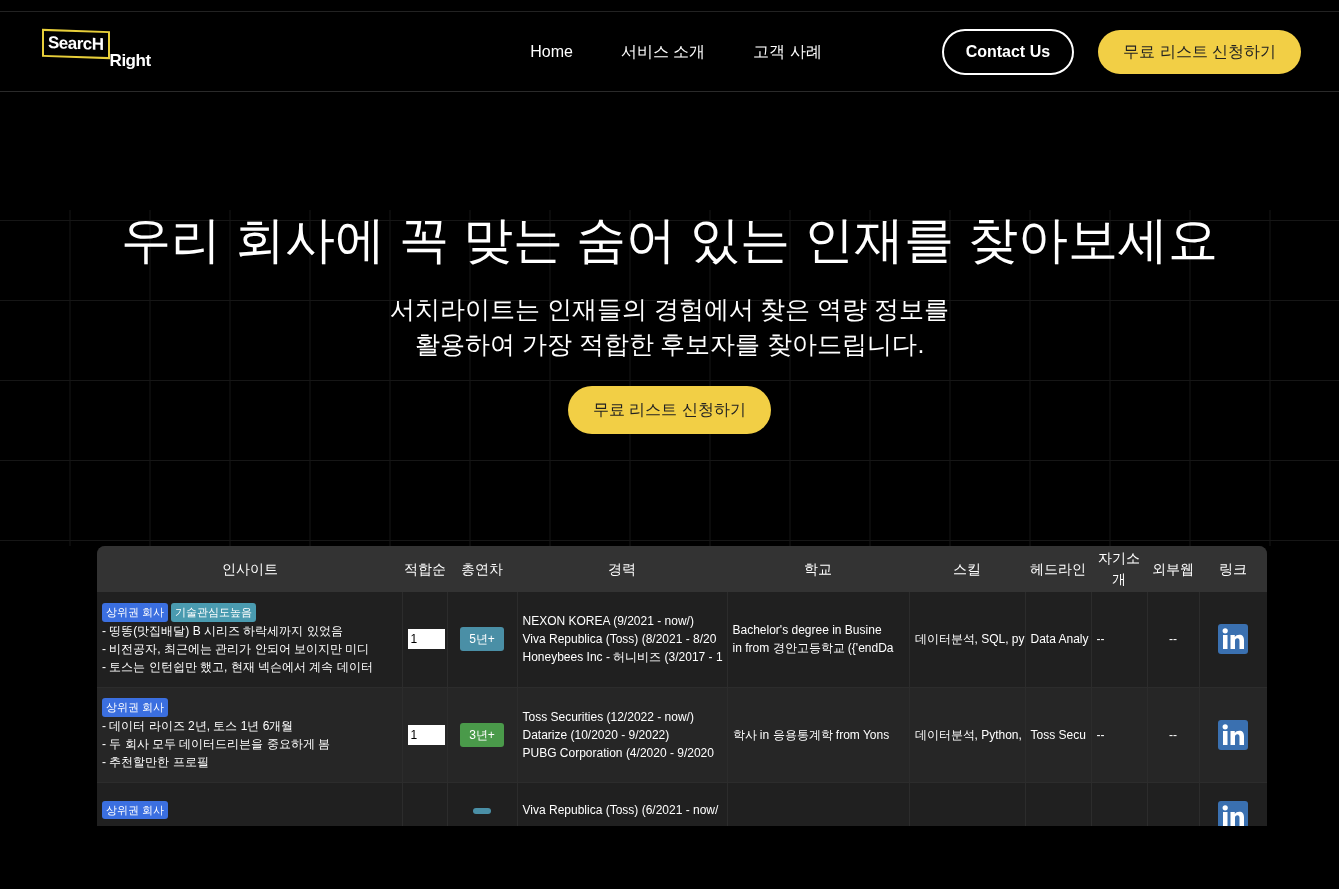 The width and height of the screenshot is (1339, 889). Describe the element at coordinates (663, 51) in the screenshot. I see `nav-link: 서비스 소개` at that location.